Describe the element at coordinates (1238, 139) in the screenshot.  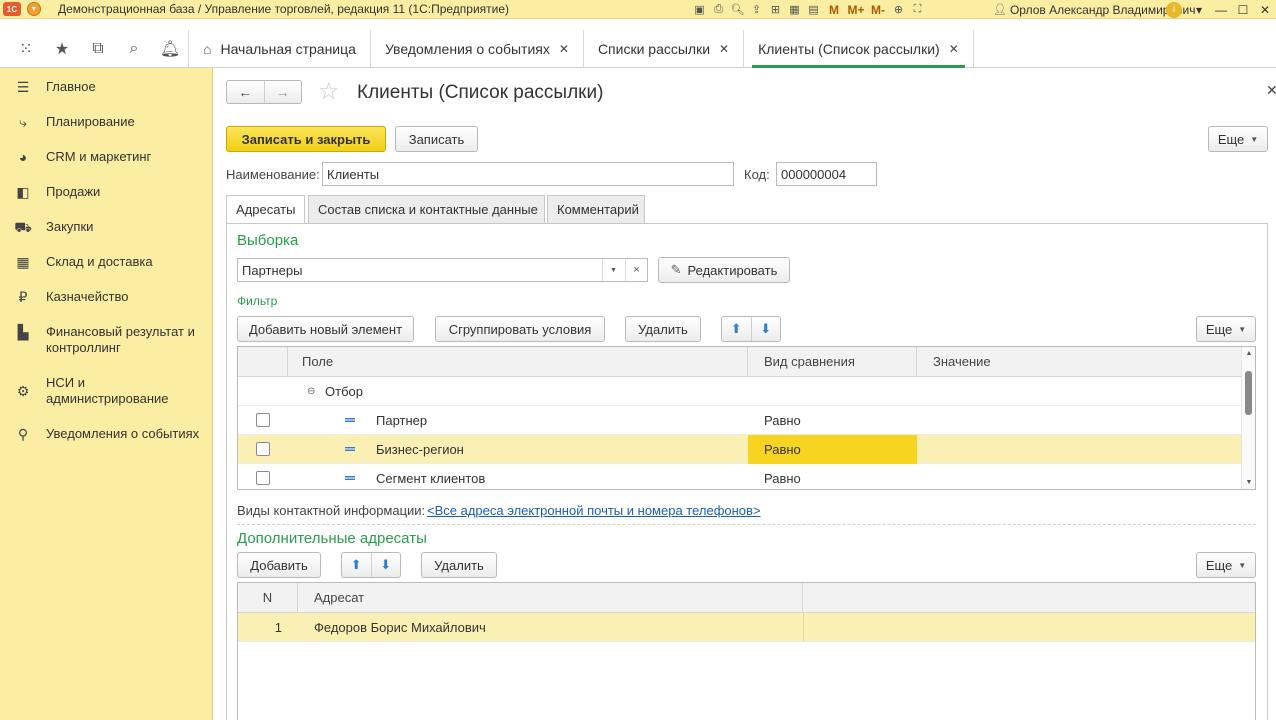
I see `more-button: Еще ▼` at that location.